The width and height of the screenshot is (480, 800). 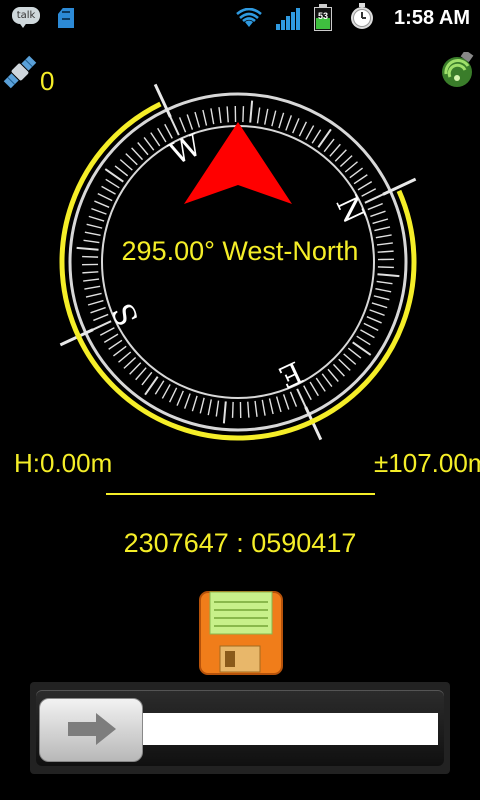 What do you see at coordinates (240, 251) in the screenshot?
I see `heading-readout: 295.00° West-North` at bounding box center [240, 251].